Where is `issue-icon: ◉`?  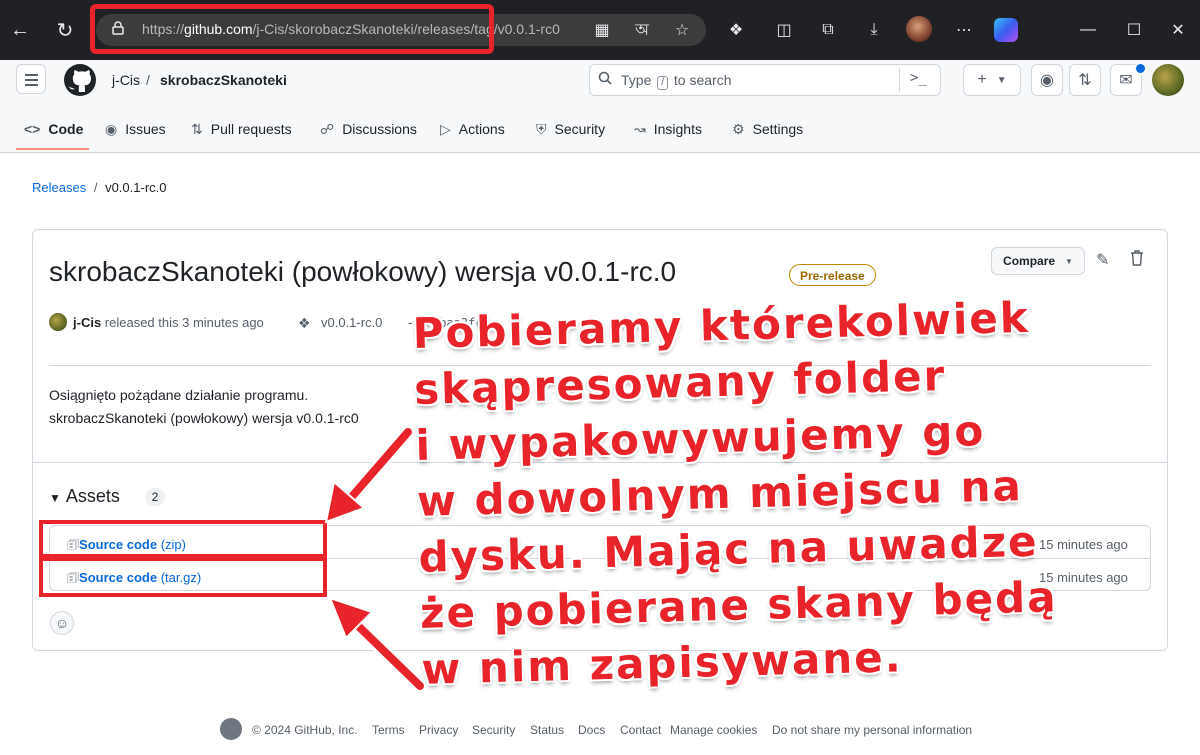 issue-icon: ◉ is located at coordinates (1047, 80).